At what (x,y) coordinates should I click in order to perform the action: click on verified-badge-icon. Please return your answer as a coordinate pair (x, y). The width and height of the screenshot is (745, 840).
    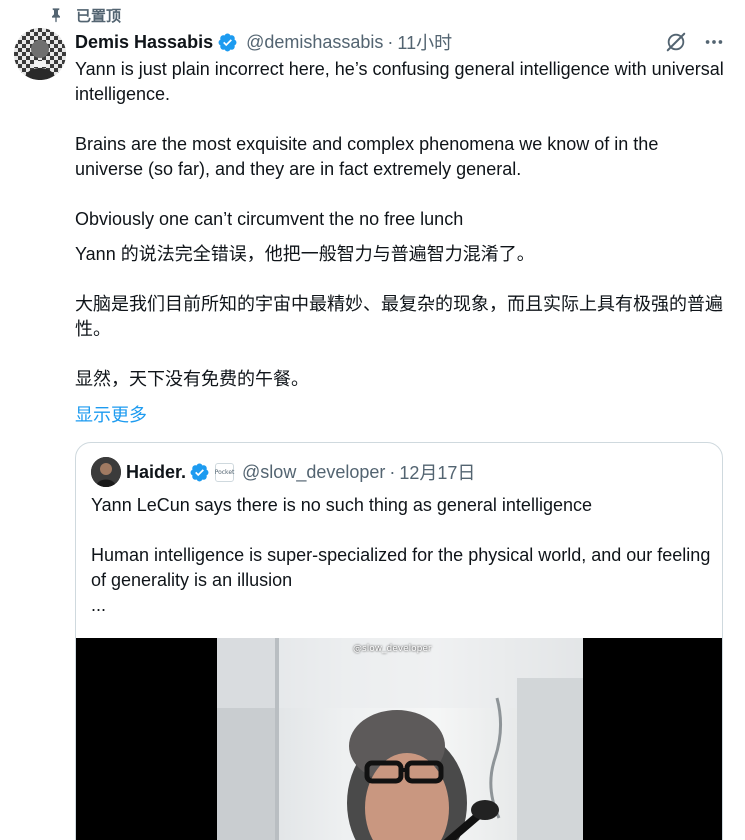
    Looking at the image, I should click on (227, 42).